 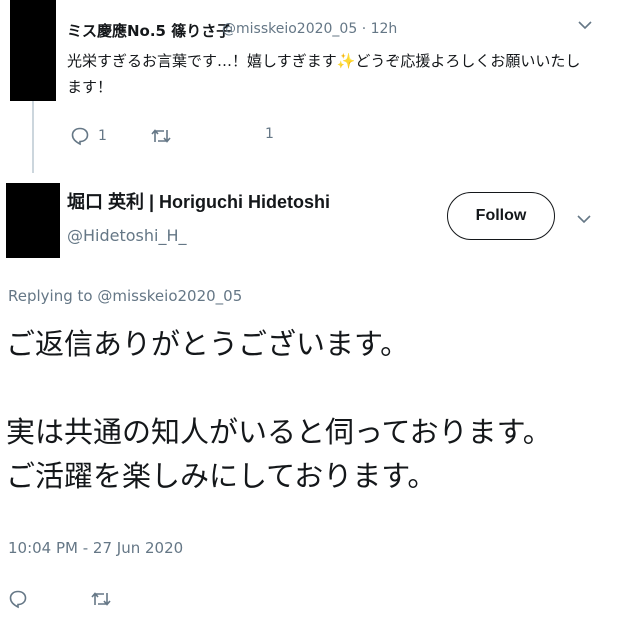 I want to click on author-handle: @Hidetoshi_H_, so click(x=127, y=235).